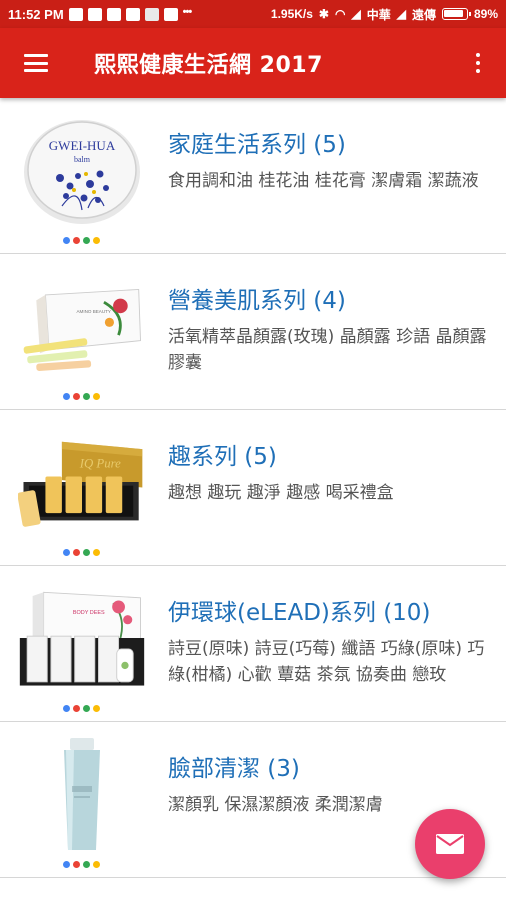  I want to click on svg-text: IQ Pure, so click(100, 463).